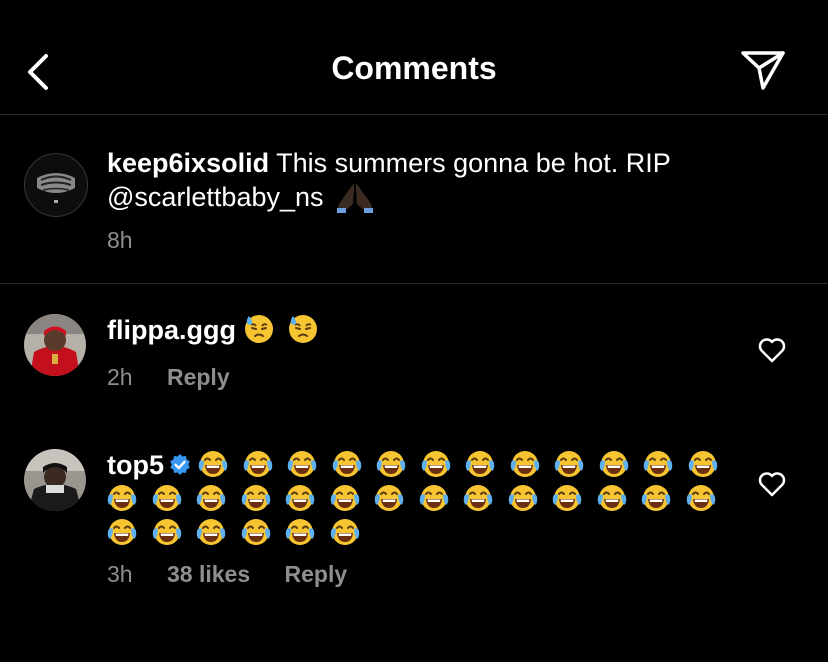 The image size is (828, 662). Describe the element at coordinates (188, 163) in the screenshot. I see `post-username: keep6ixsolid` at that location.